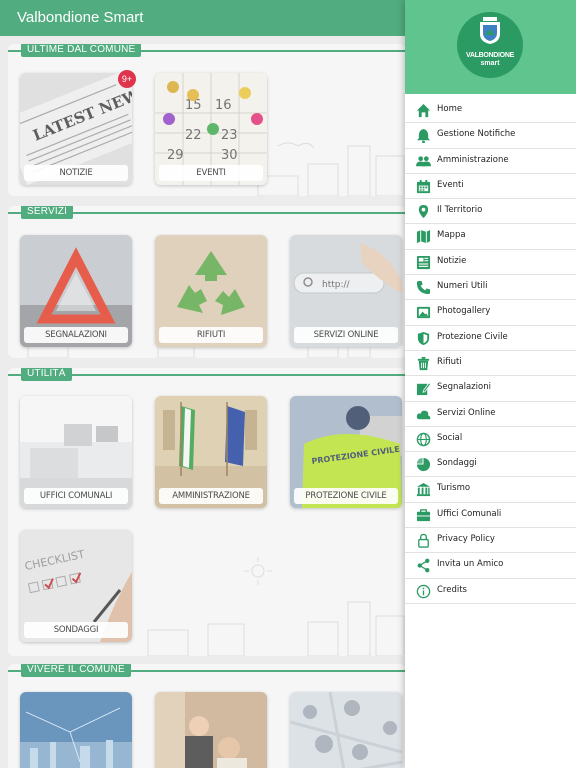 The image size is (576, 768). I want to click on menu-item-turismo: Turismo, so click(490, 490).